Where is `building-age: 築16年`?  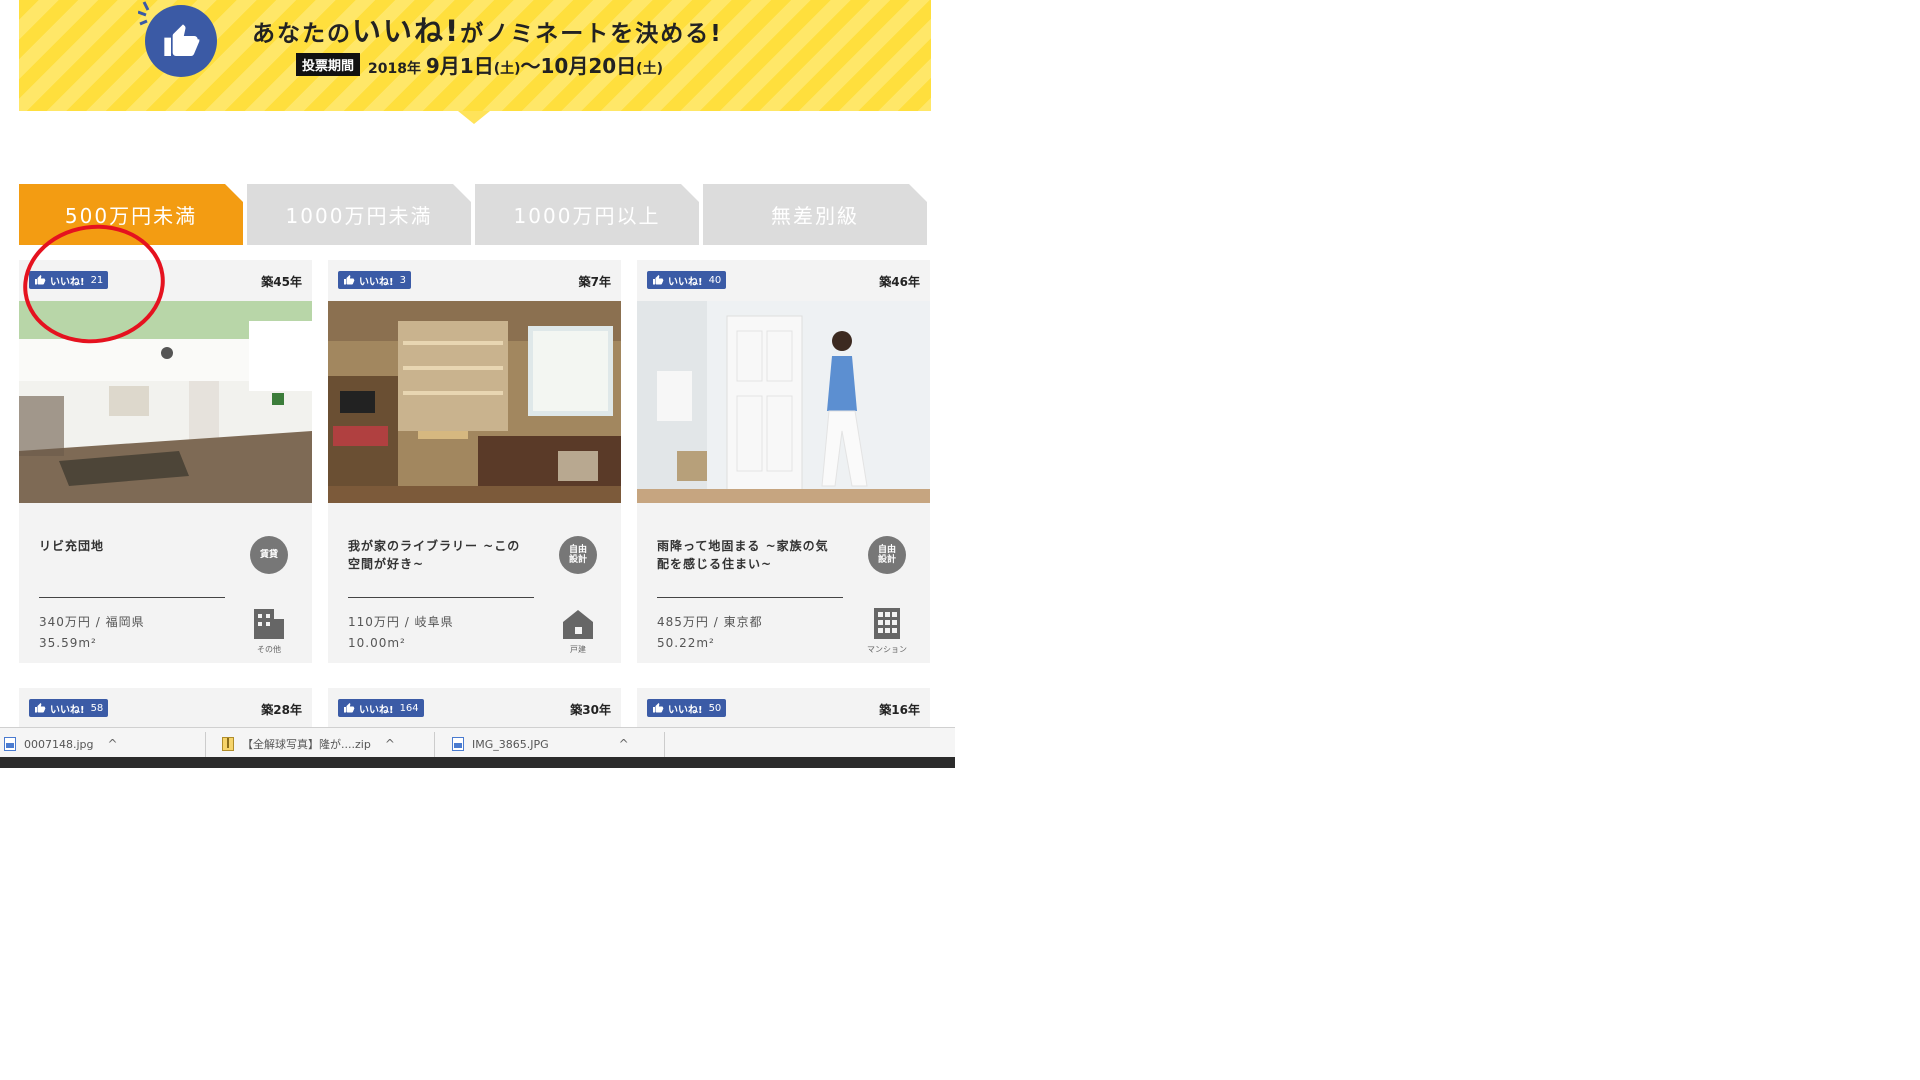 building-age: 築16年 is located at coordinates (899, 710).